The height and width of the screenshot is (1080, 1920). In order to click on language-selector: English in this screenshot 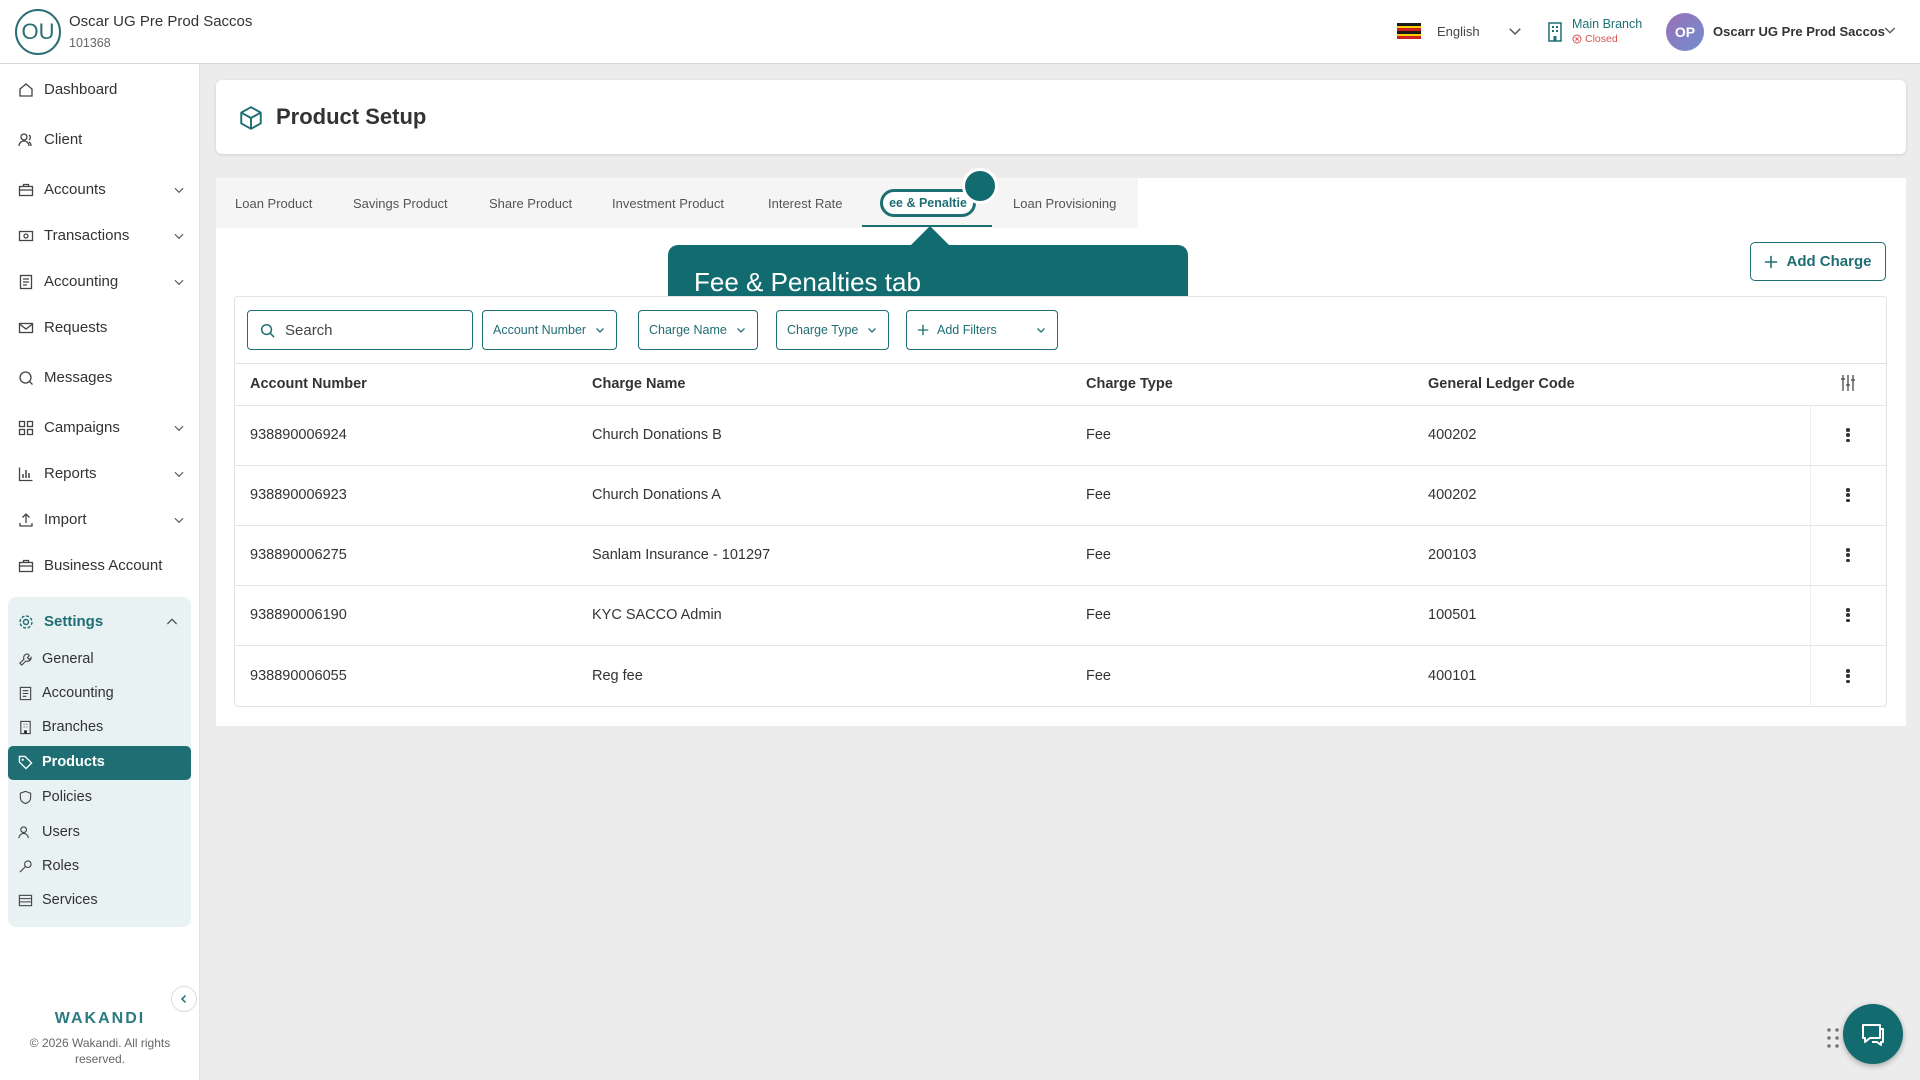, I will do `click(1458, 31)`.